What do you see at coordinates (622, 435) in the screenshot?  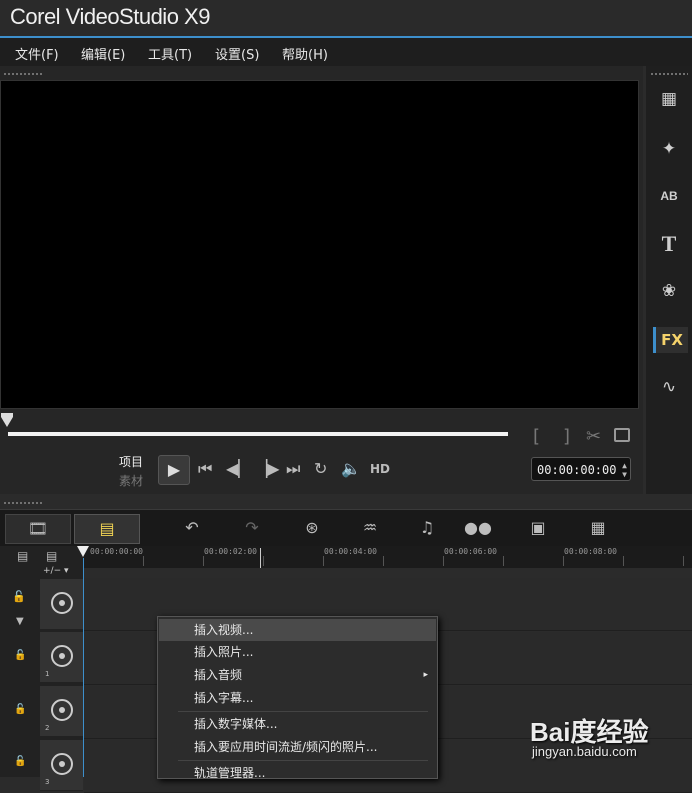 I see `enlarge-preview-icon` at bounding box center [622, 435].